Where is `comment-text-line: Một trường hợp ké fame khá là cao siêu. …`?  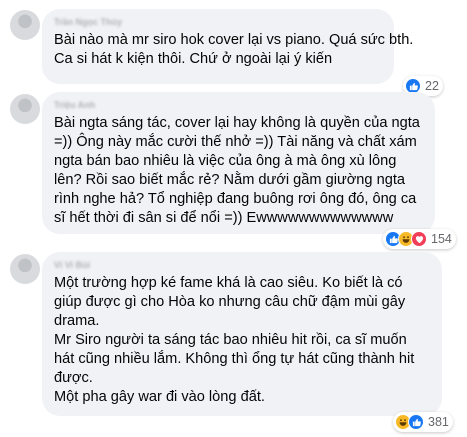
comment-text-line: Một trường hợp ké fame khá là cao siêu. … is located at coordinates (228, 283).